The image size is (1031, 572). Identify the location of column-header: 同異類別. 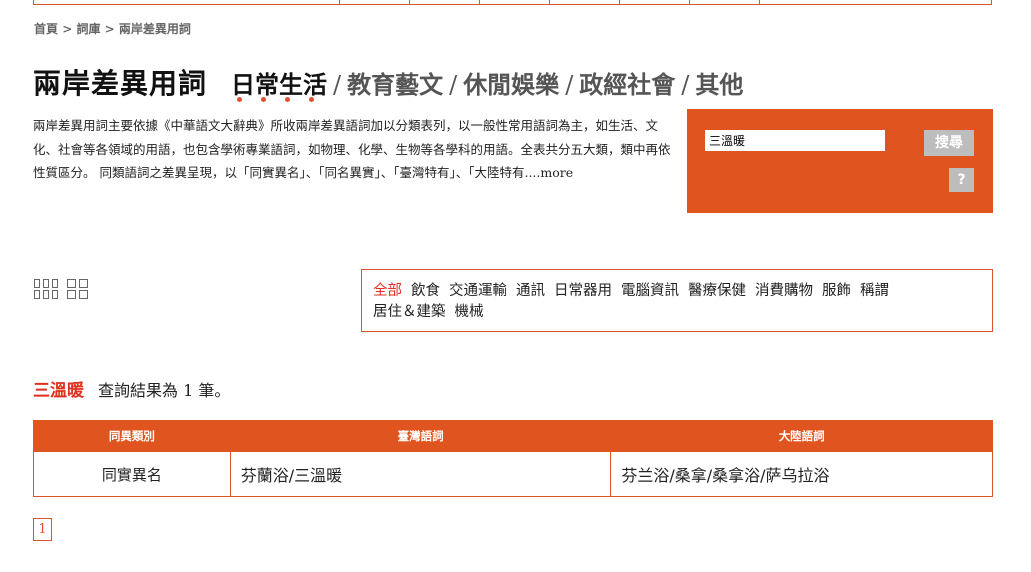
(132, 436).